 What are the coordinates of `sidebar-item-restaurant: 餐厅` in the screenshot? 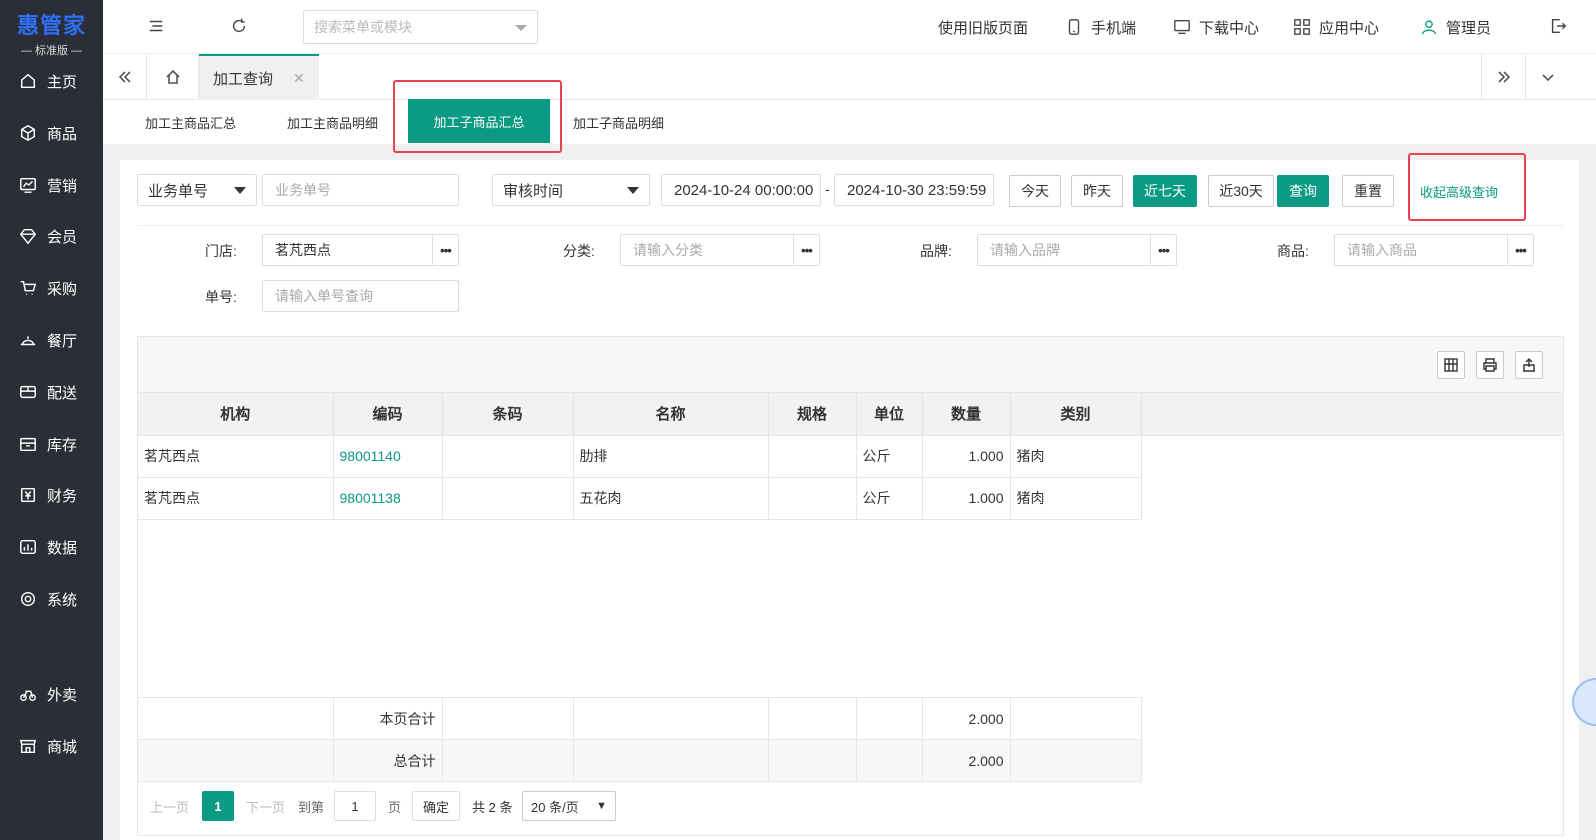 It's located at (51, 340).